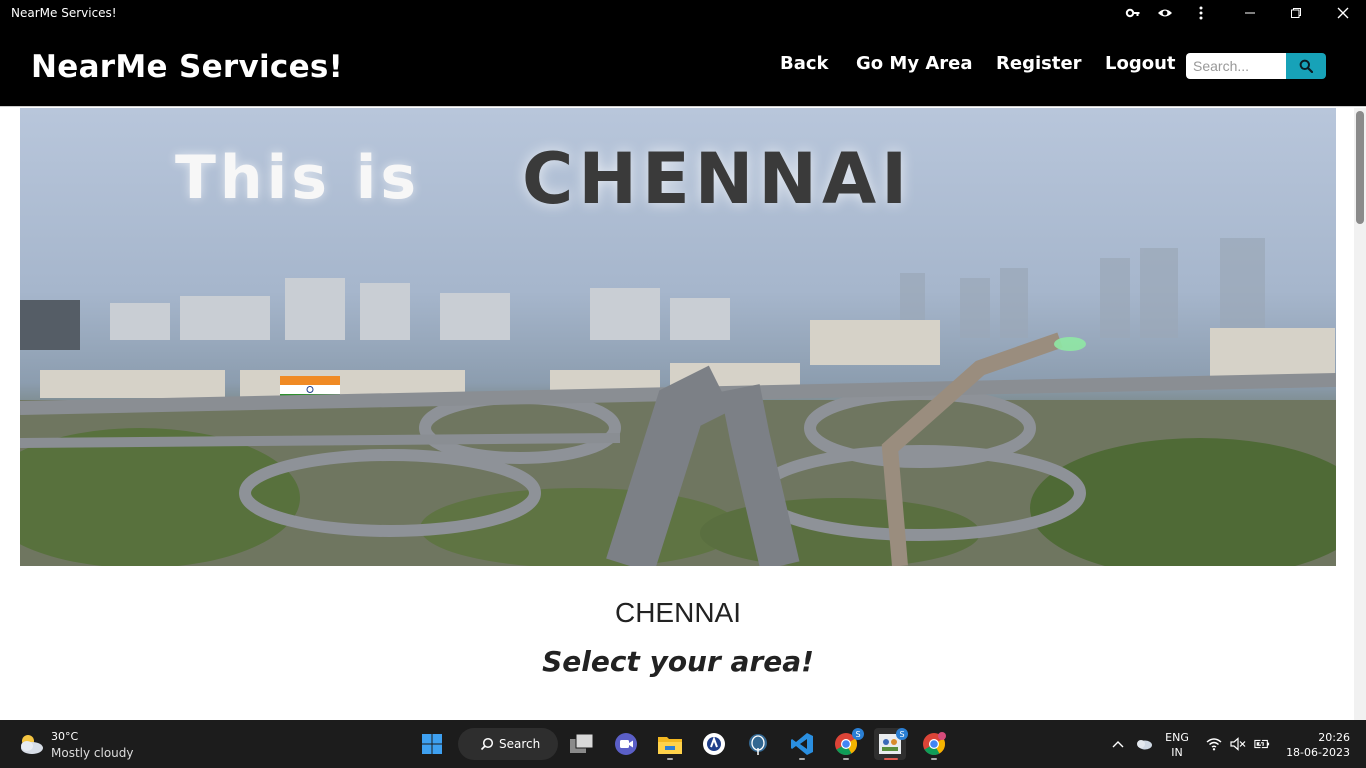  I want to click on wifi-icon, so click(1214, 744).